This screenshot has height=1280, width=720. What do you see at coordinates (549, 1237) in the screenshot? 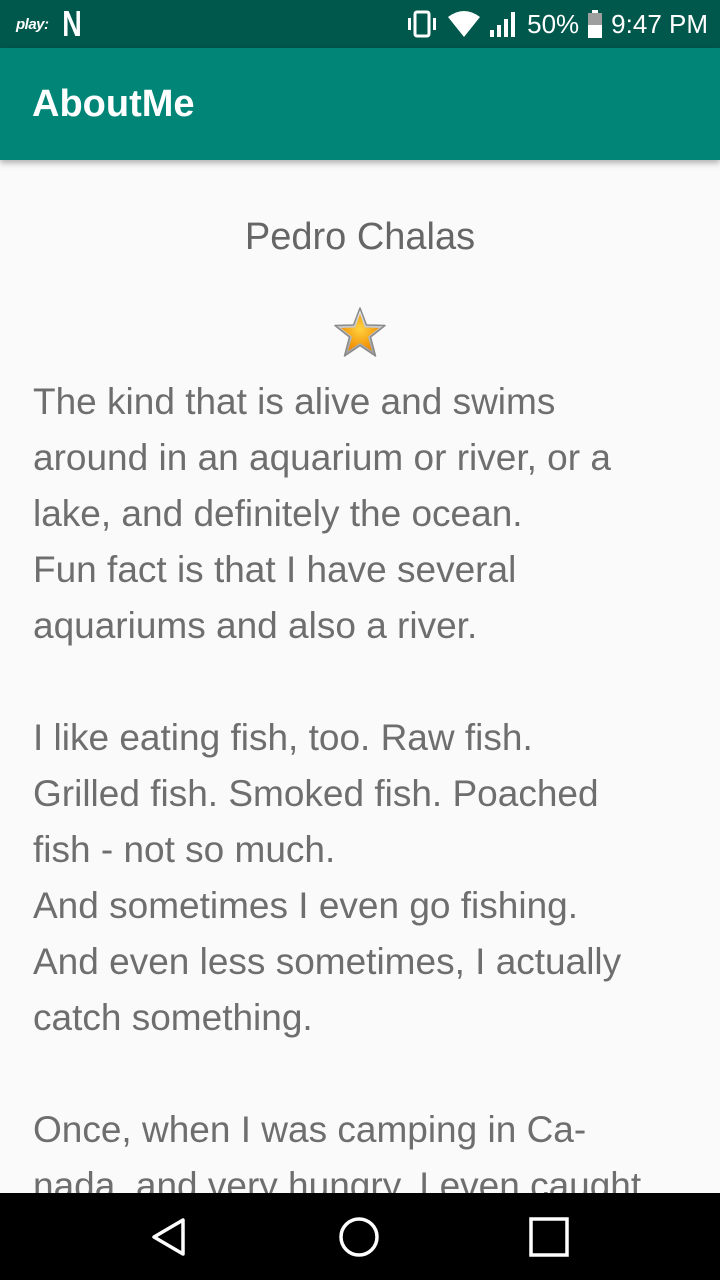
I see `recents-icon` at bounding box center [549, 1237].